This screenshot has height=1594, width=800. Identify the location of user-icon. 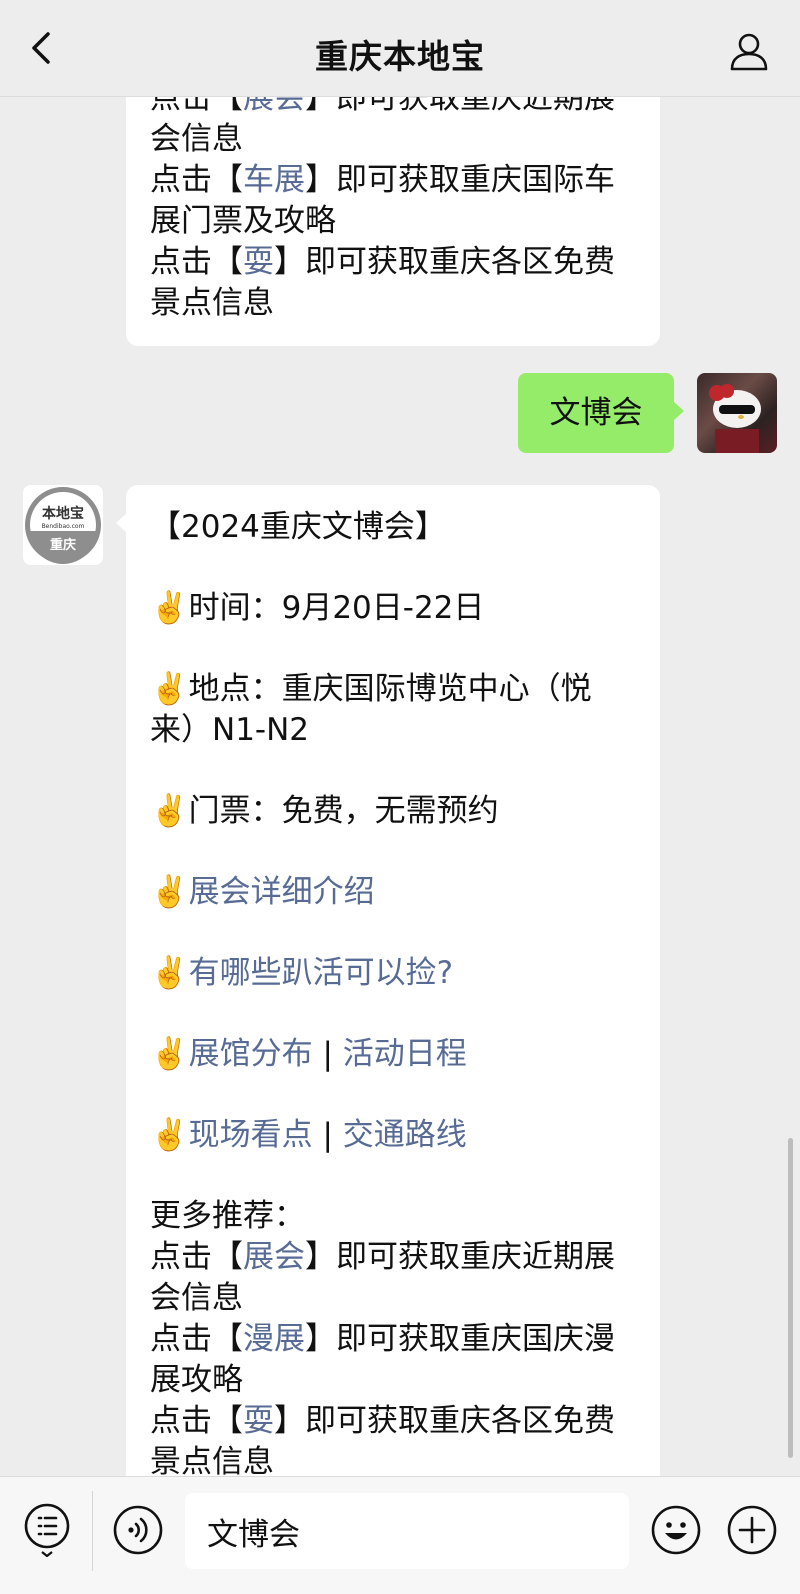
(749, 51).